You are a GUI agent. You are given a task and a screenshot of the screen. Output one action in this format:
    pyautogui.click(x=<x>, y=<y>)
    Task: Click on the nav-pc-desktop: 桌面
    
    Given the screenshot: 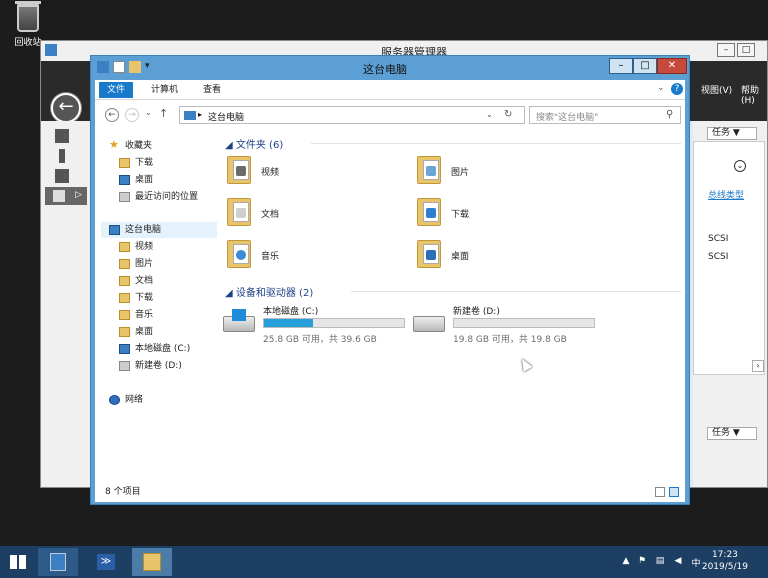 What is the action you would take?
    pyautogui.click(x=136, y=332)
    